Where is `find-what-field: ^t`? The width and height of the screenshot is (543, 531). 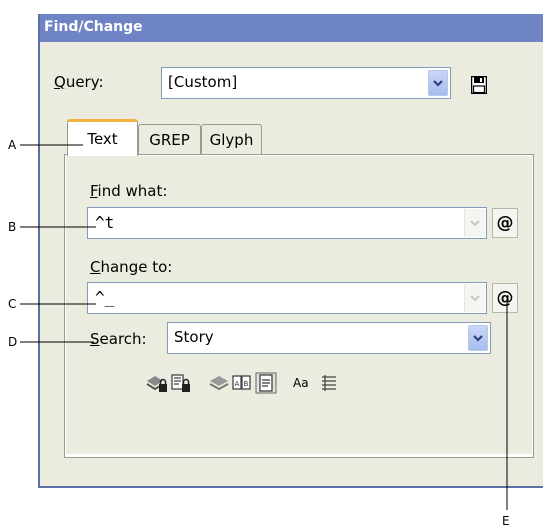 find-what-field: ^t is located at coordinates (287, 223).